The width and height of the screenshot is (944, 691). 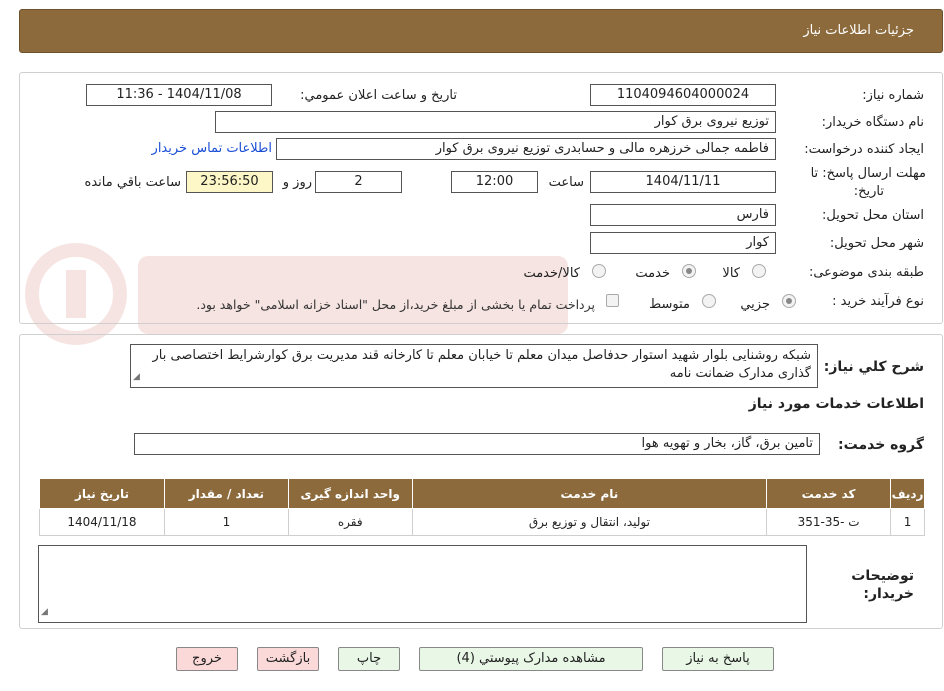 What do you see at coordinates (494, 182) in the screenshot?
I see `deadline-time-field: 12:00` at bounding box center [494, 182].